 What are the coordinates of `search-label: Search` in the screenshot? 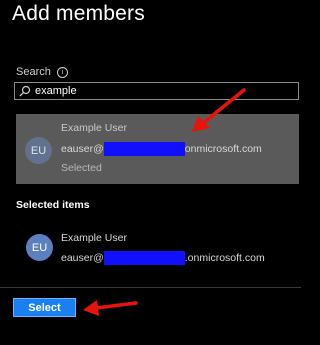 It's located at (33, 72).